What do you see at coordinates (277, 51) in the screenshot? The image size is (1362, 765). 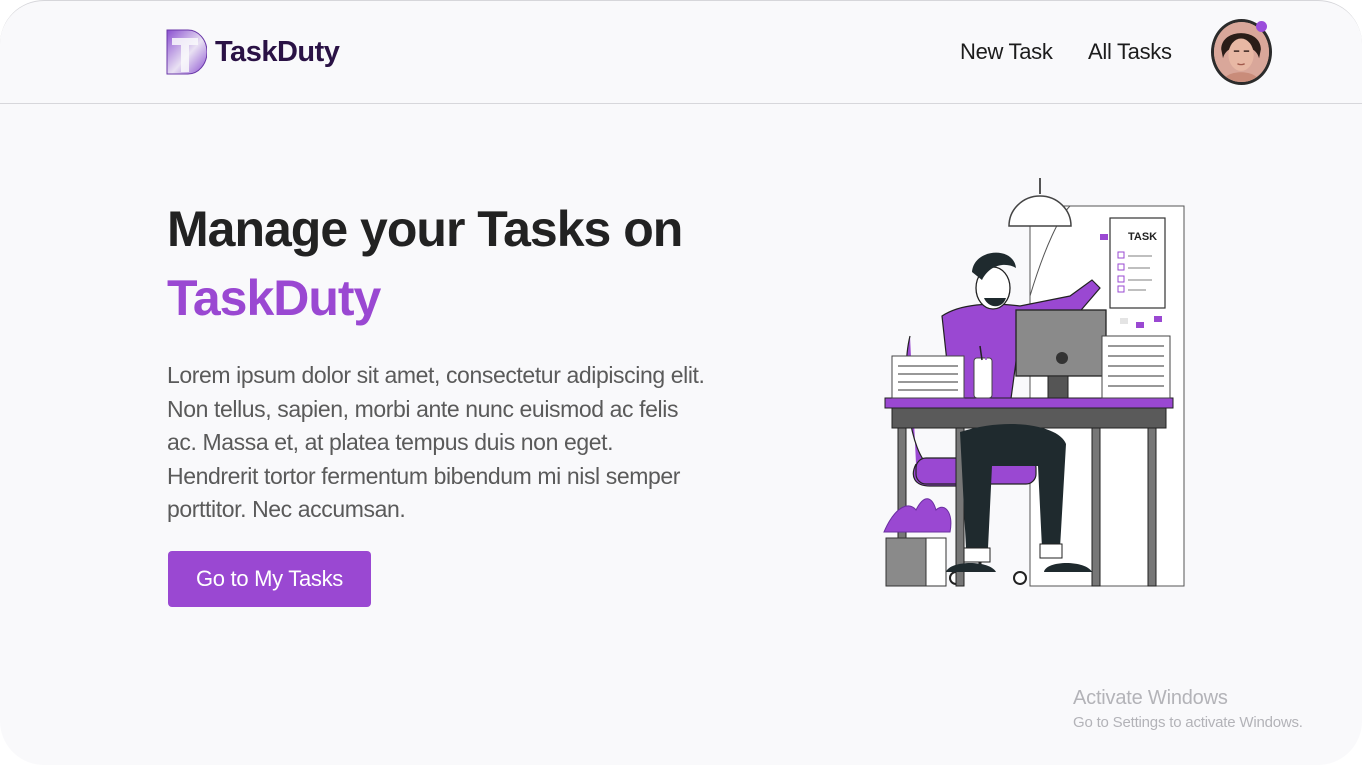 I see `brand-name: TaskDuty` at bounding box center [277, 51].